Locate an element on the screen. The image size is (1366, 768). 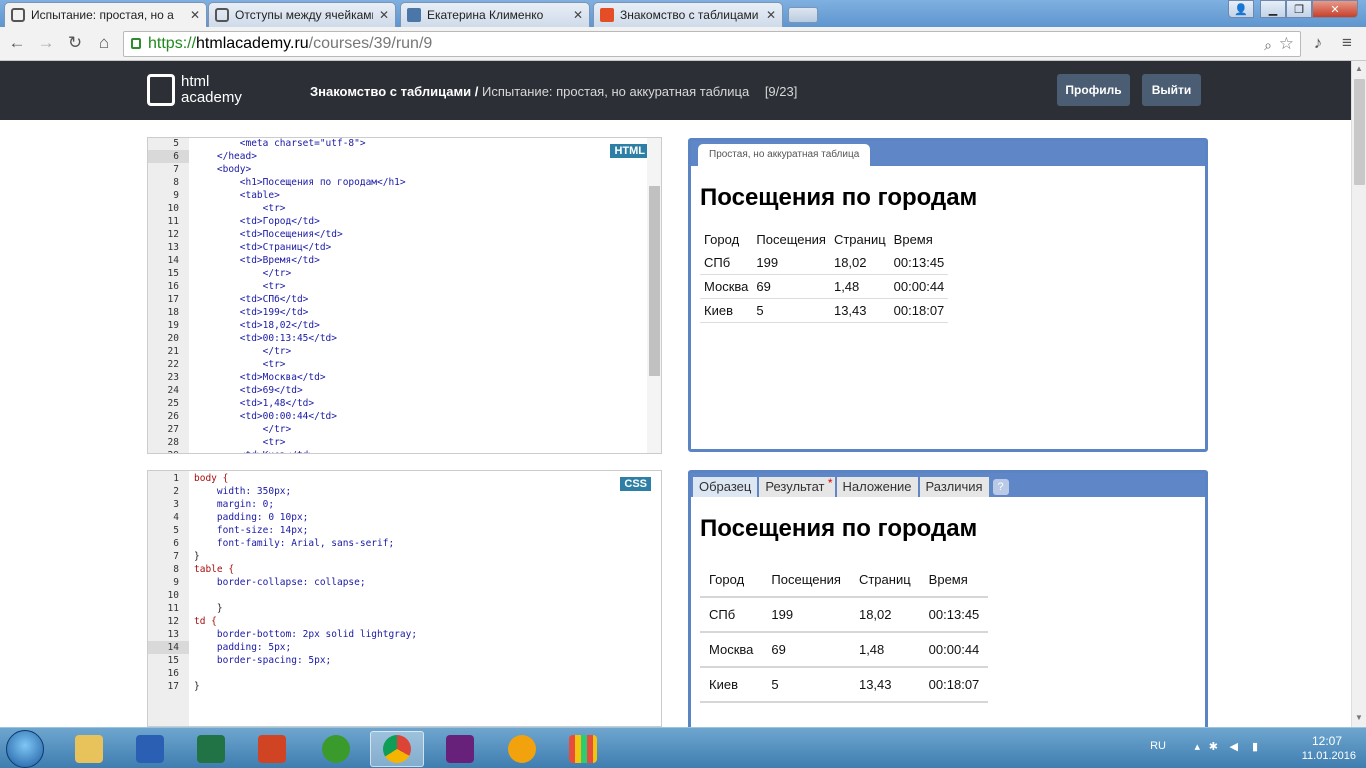
back-icon: ← is located at coordinates (17, 43).